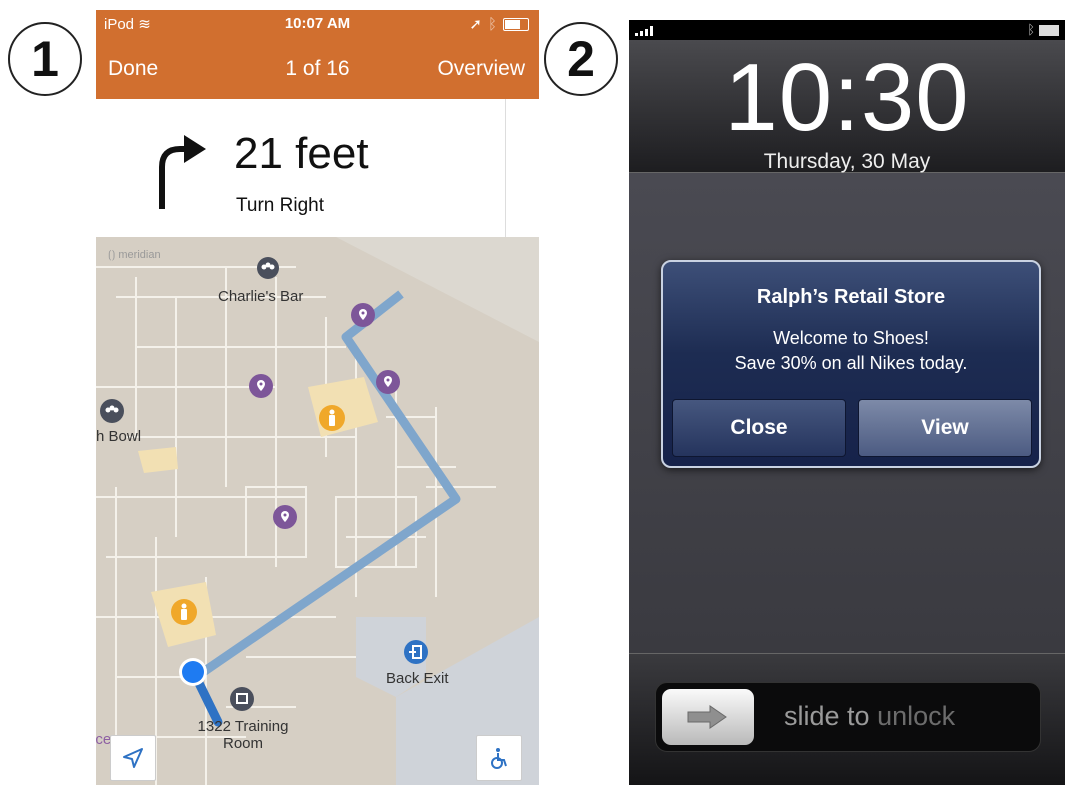 The height and width of the screenshot is (785, 1065). What do you see at coordinates (261, 296) in the screenshot?
I see `charlies-bar-label: Charlie's Bar` at bounding box center [261, 296].